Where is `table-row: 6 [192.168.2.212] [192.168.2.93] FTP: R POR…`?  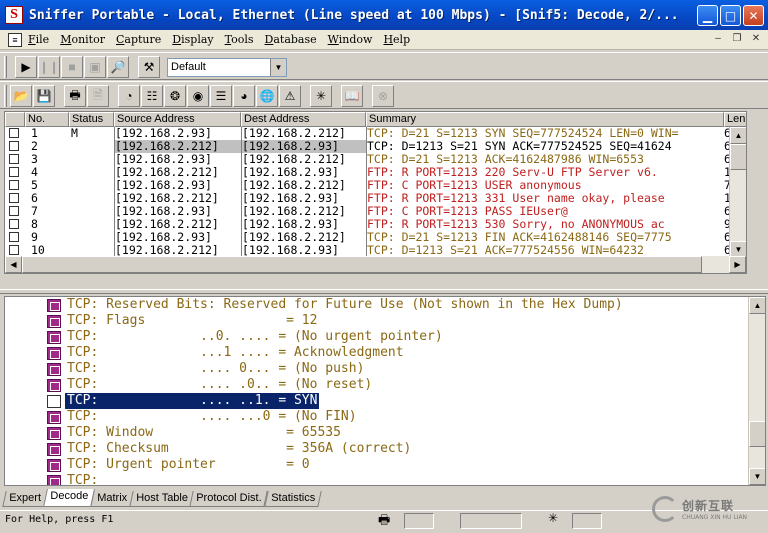 table-row: 6 [192.168.2.212] [192.168.2.93] FTP: R POR… is located at coordinates (375, 198).